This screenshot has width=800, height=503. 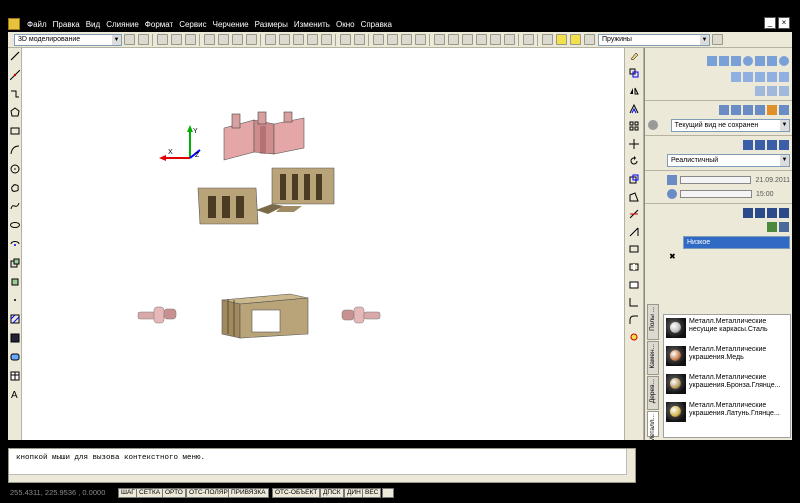 What do you see at coordinates (15, 244) in the screenshot?
I see `ellipse-arc-icon` at bounding box center [15, 244].